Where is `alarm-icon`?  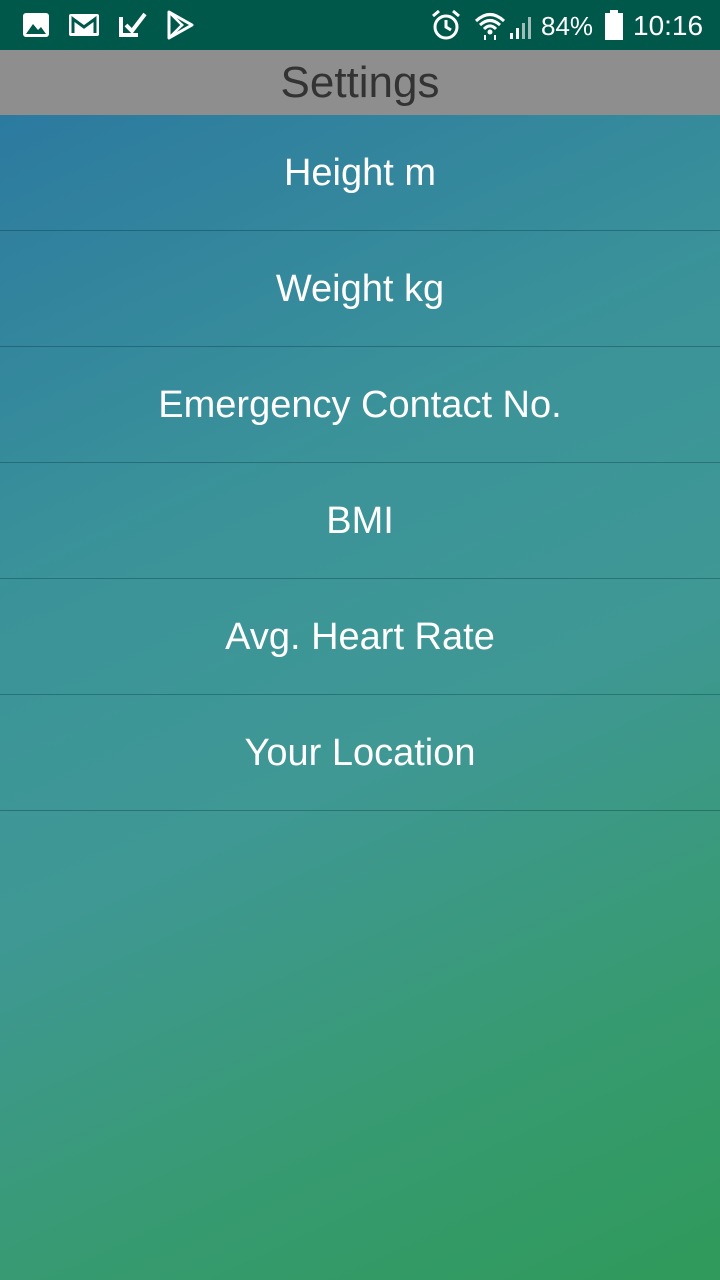
alarm-icon is located at coordinates (446, 24).